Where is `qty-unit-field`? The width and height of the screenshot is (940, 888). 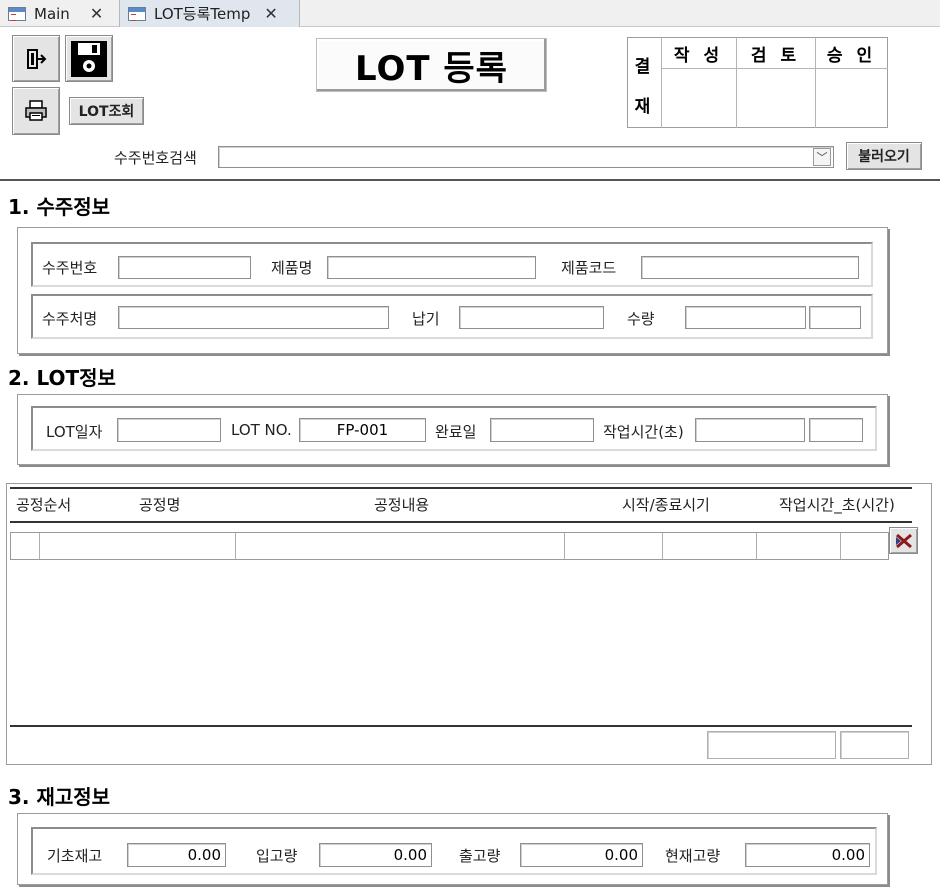
qty-unit-field is located at coordinates (835, 317).